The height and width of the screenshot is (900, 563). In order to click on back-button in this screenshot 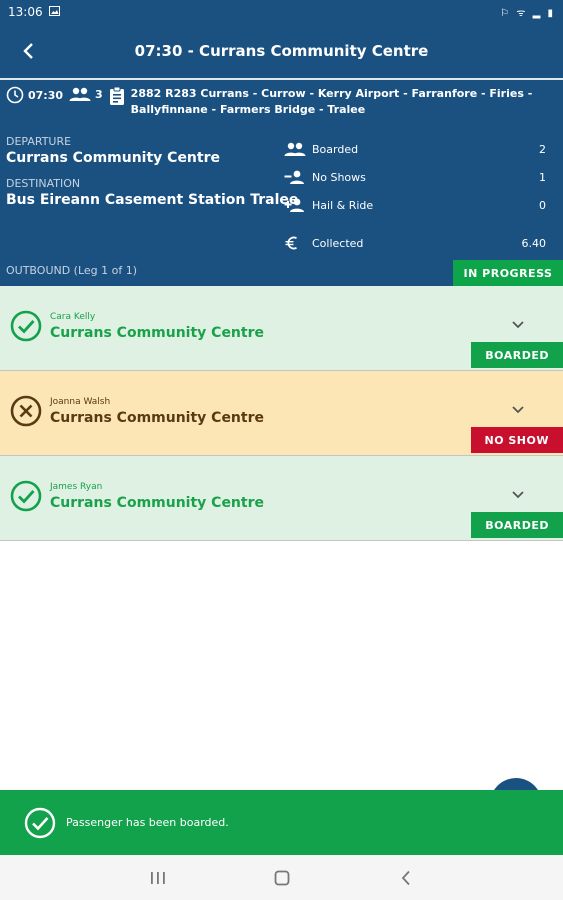, I will do `click(28, 51)`.